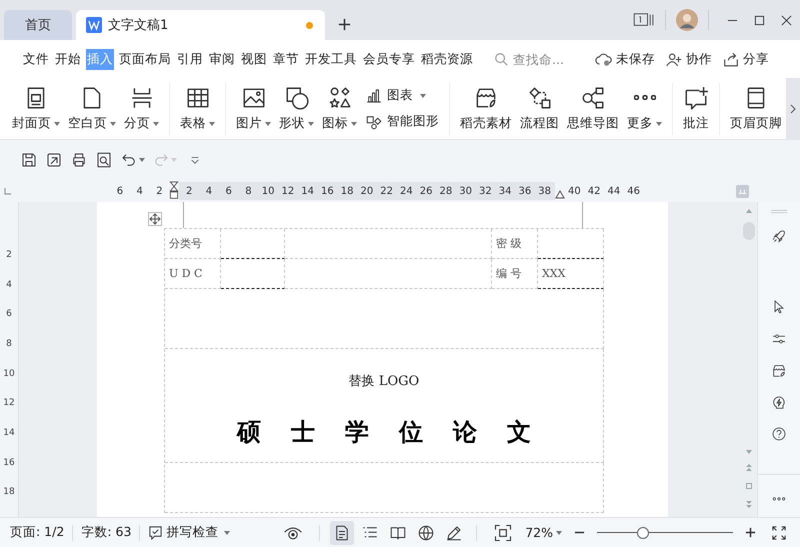 This screenshot has height=547, width=800. Describe the element at coordinates (402, 95) in the screenshot. I see `ribbon-button: 图表` at that location.